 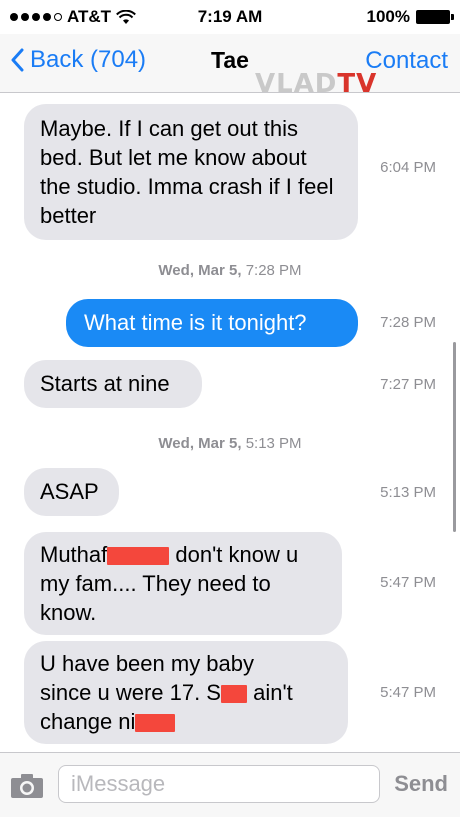 I want to click on send-button: Send, so click(x=421, y=784).